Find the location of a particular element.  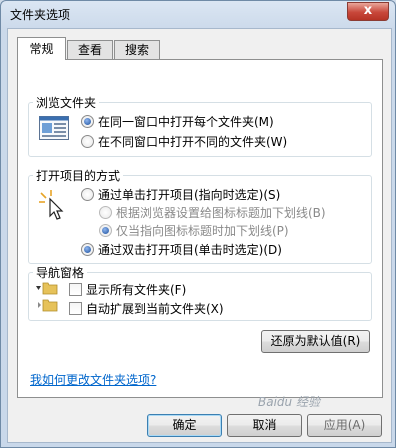

open-items-title: 打开项目的方式 is located at coordinates (78, 175).